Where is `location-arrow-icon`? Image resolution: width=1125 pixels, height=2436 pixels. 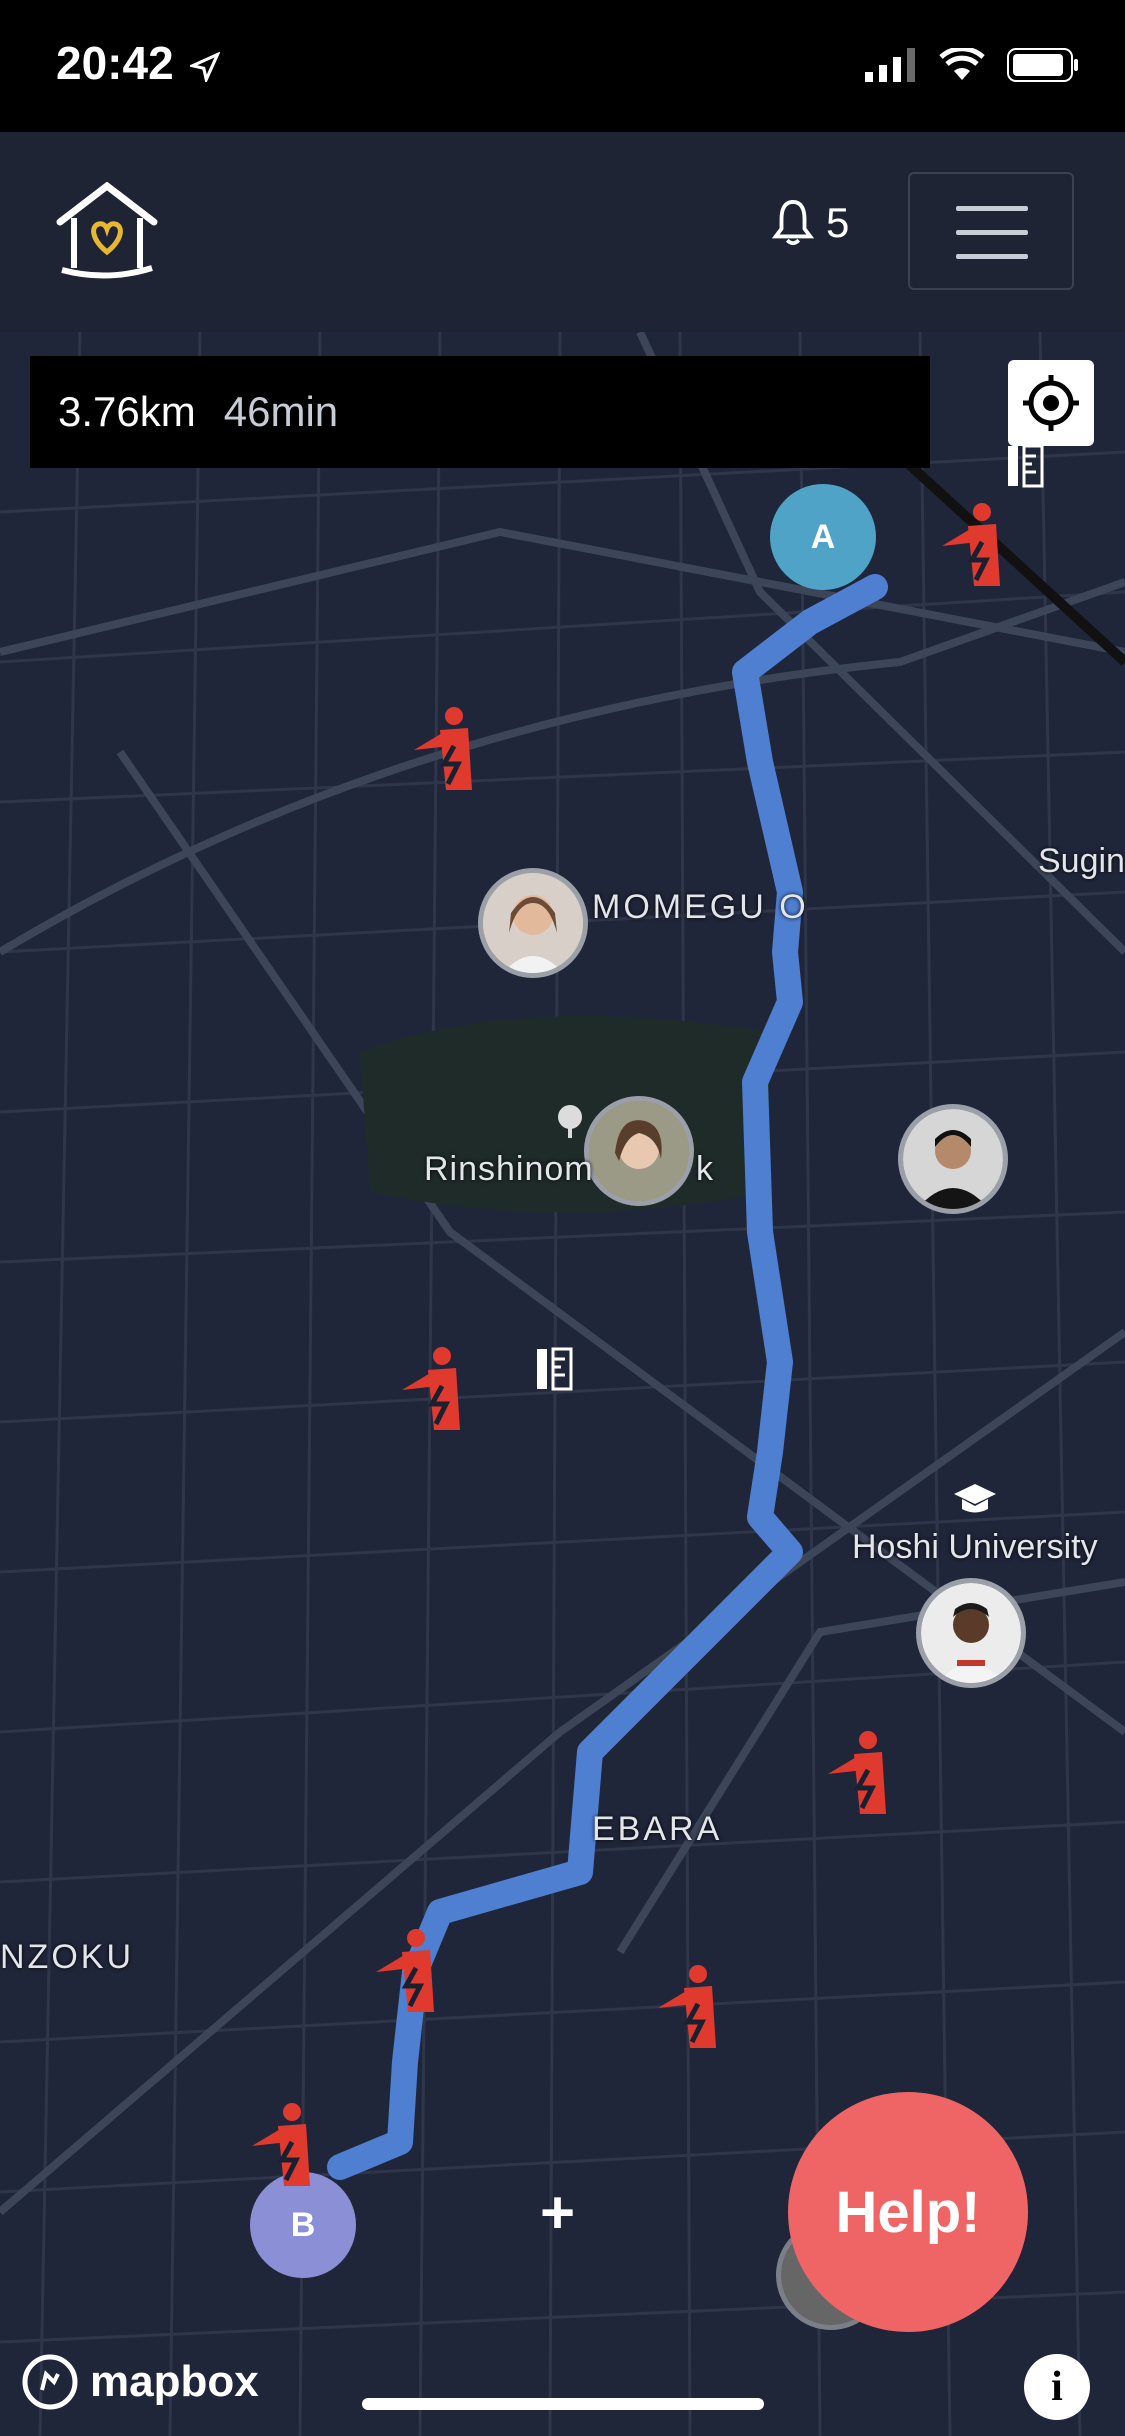
location-arrow-icon is located at coordinates (205, 68).